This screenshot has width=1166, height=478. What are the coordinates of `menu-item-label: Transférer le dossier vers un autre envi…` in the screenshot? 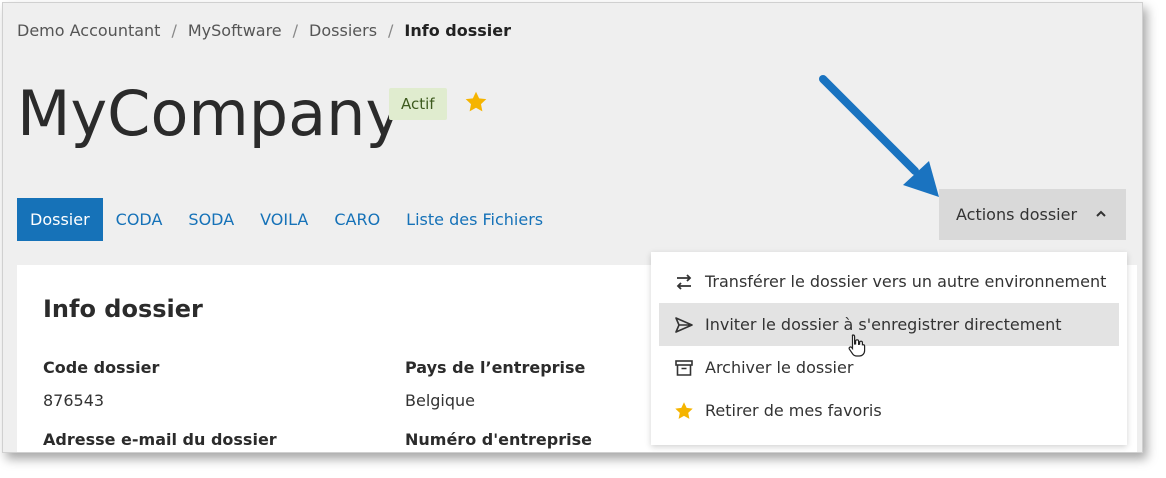 It's located at (906, 281).